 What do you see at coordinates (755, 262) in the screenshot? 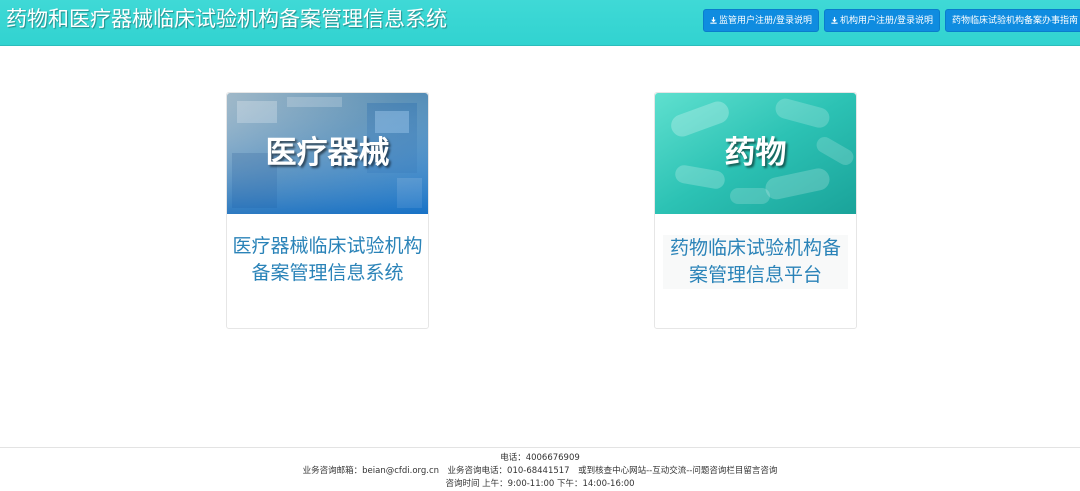
I see `drug-platform-title: 药物临床试验机构备案管理信息平台` at bounding box center [755, 262].